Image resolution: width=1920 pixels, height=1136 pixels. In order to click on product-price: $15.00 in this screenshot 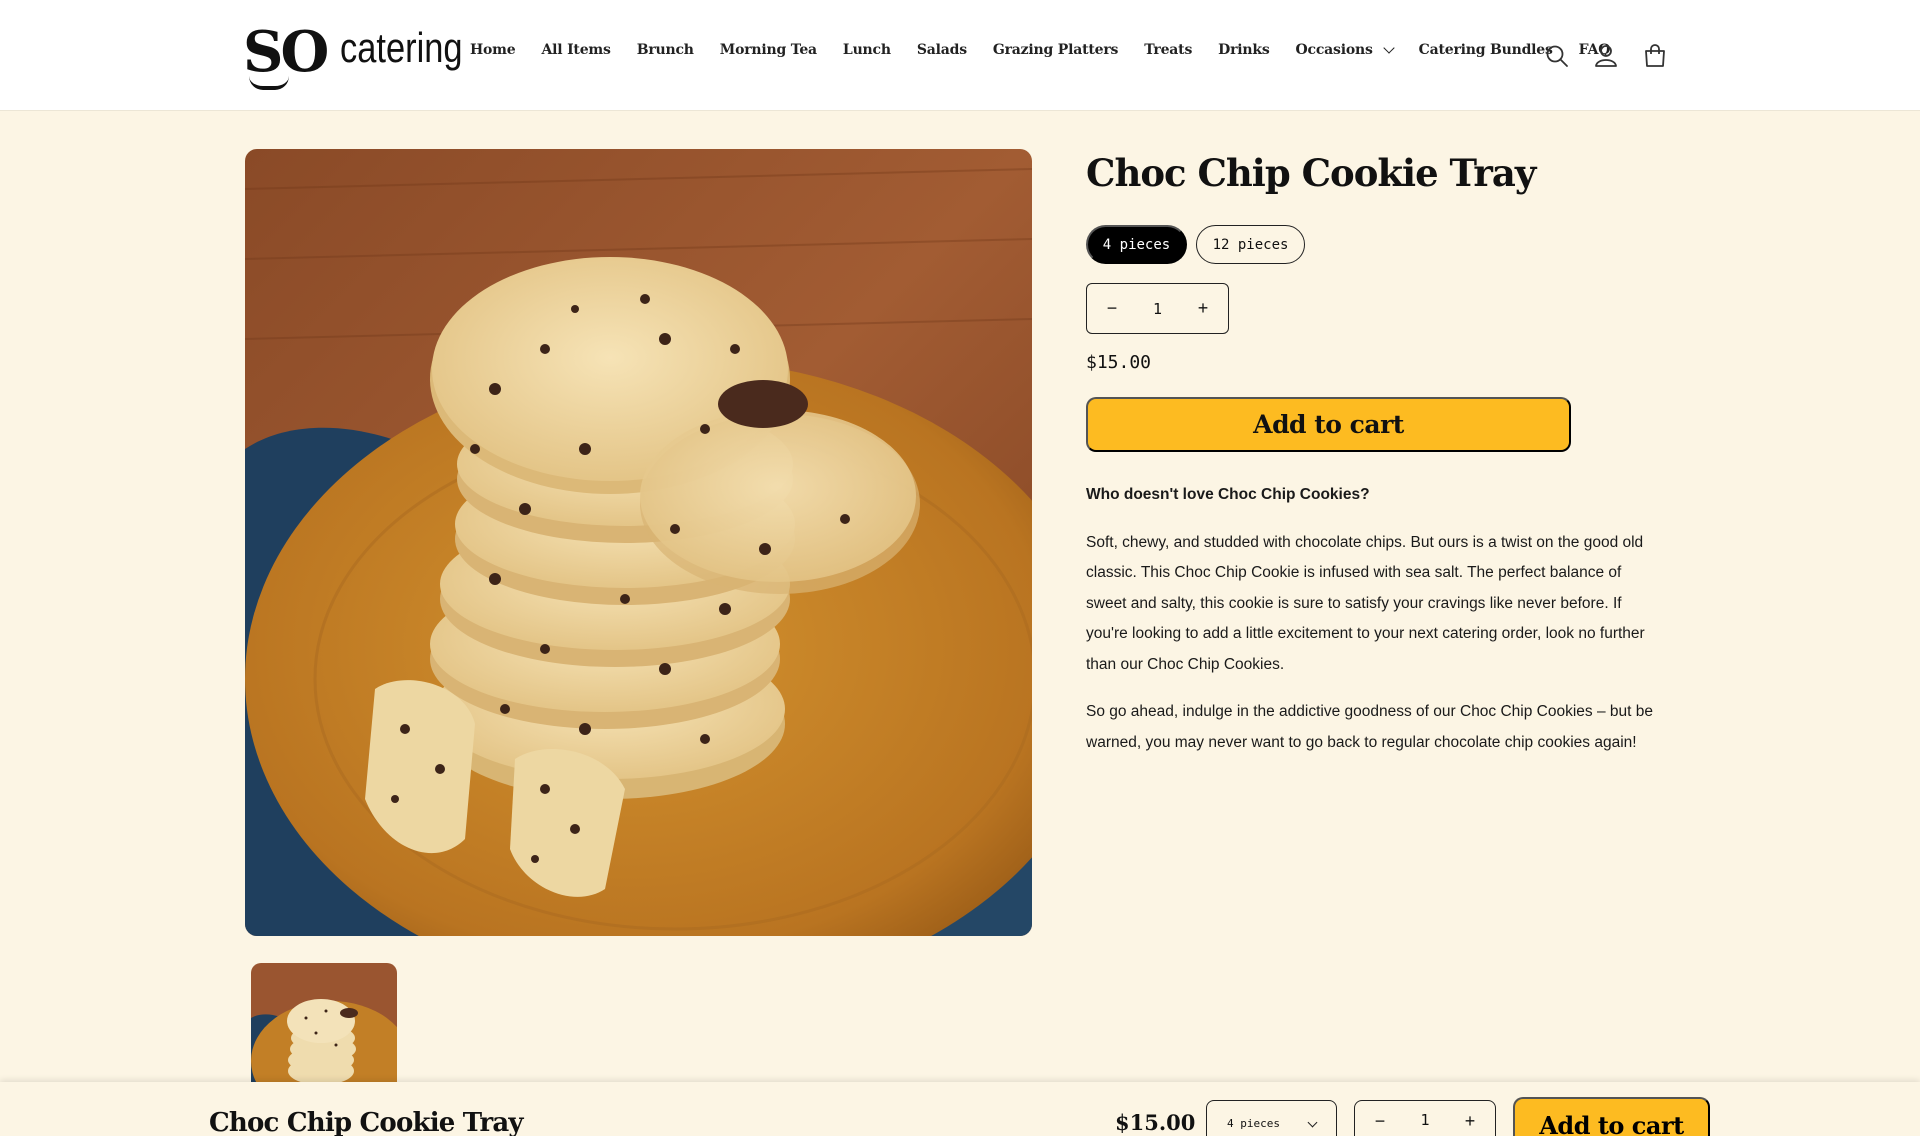, I will do `click(1119, 362)`.